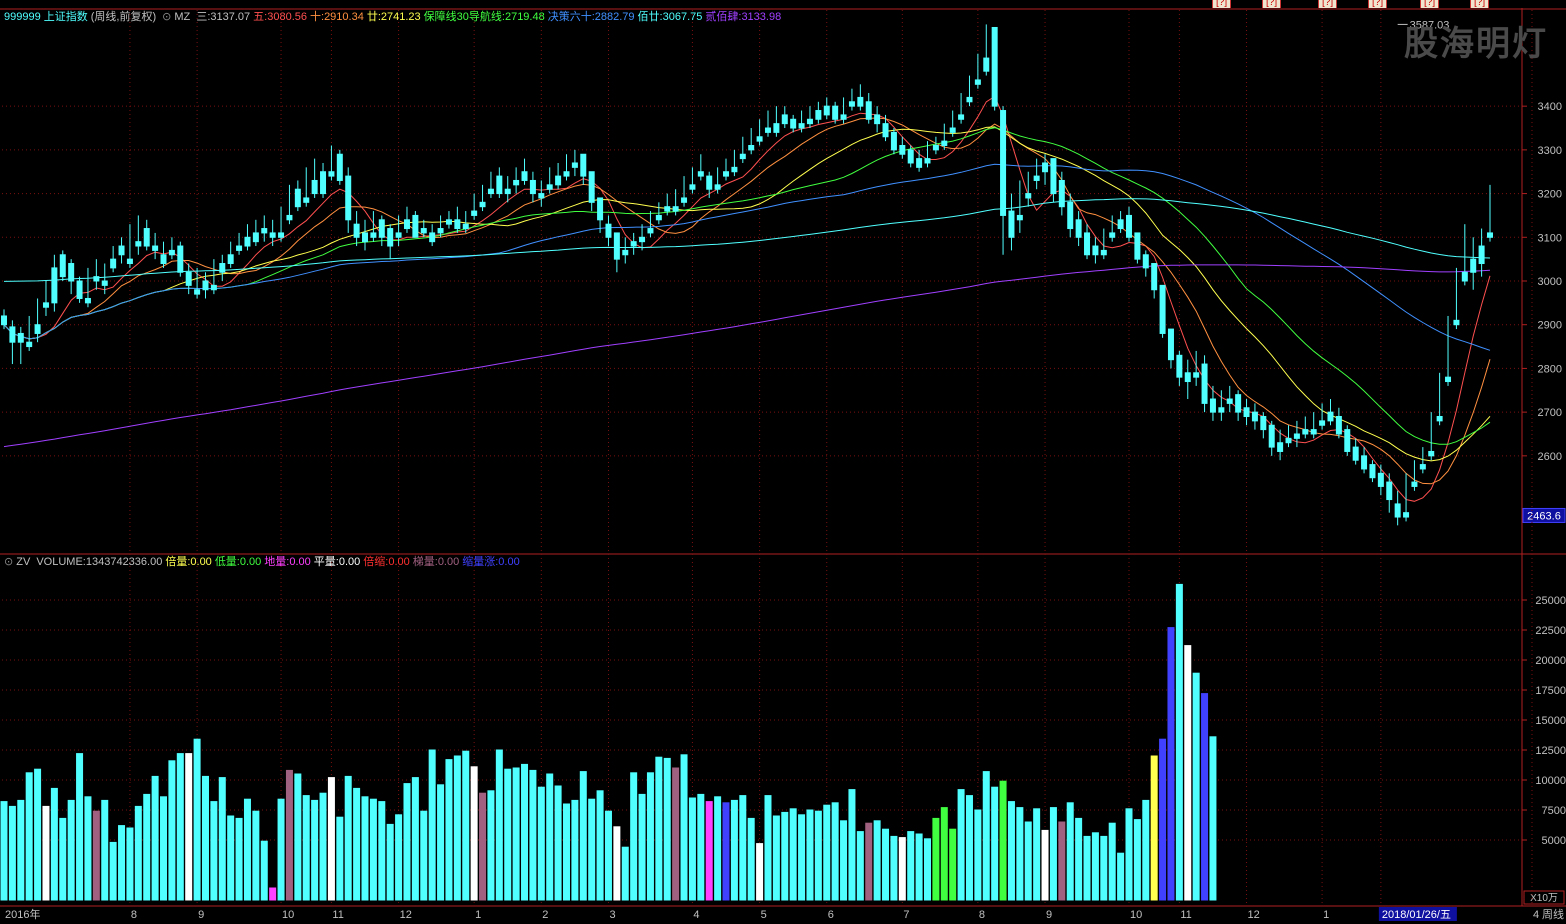 Image resolution: width=1566 pixels, height=924 pixels. Describe the element at coordinates (337, 915) in the screenshot. I see `time-axis-label: 11` at that location.